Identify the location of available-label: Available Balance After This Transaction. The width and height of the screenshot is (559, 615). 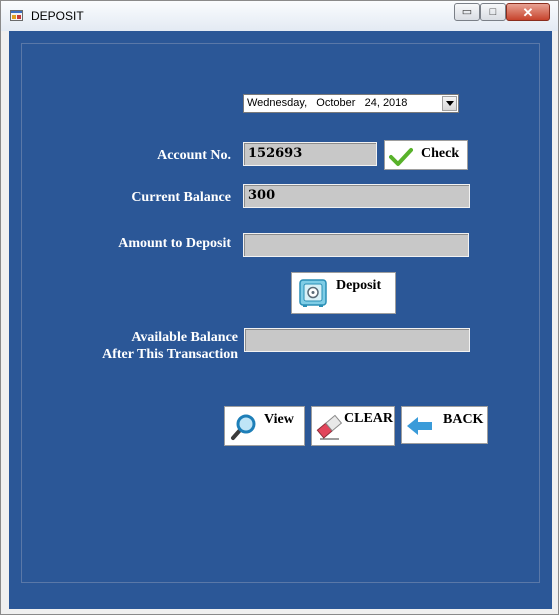
(170, 346).